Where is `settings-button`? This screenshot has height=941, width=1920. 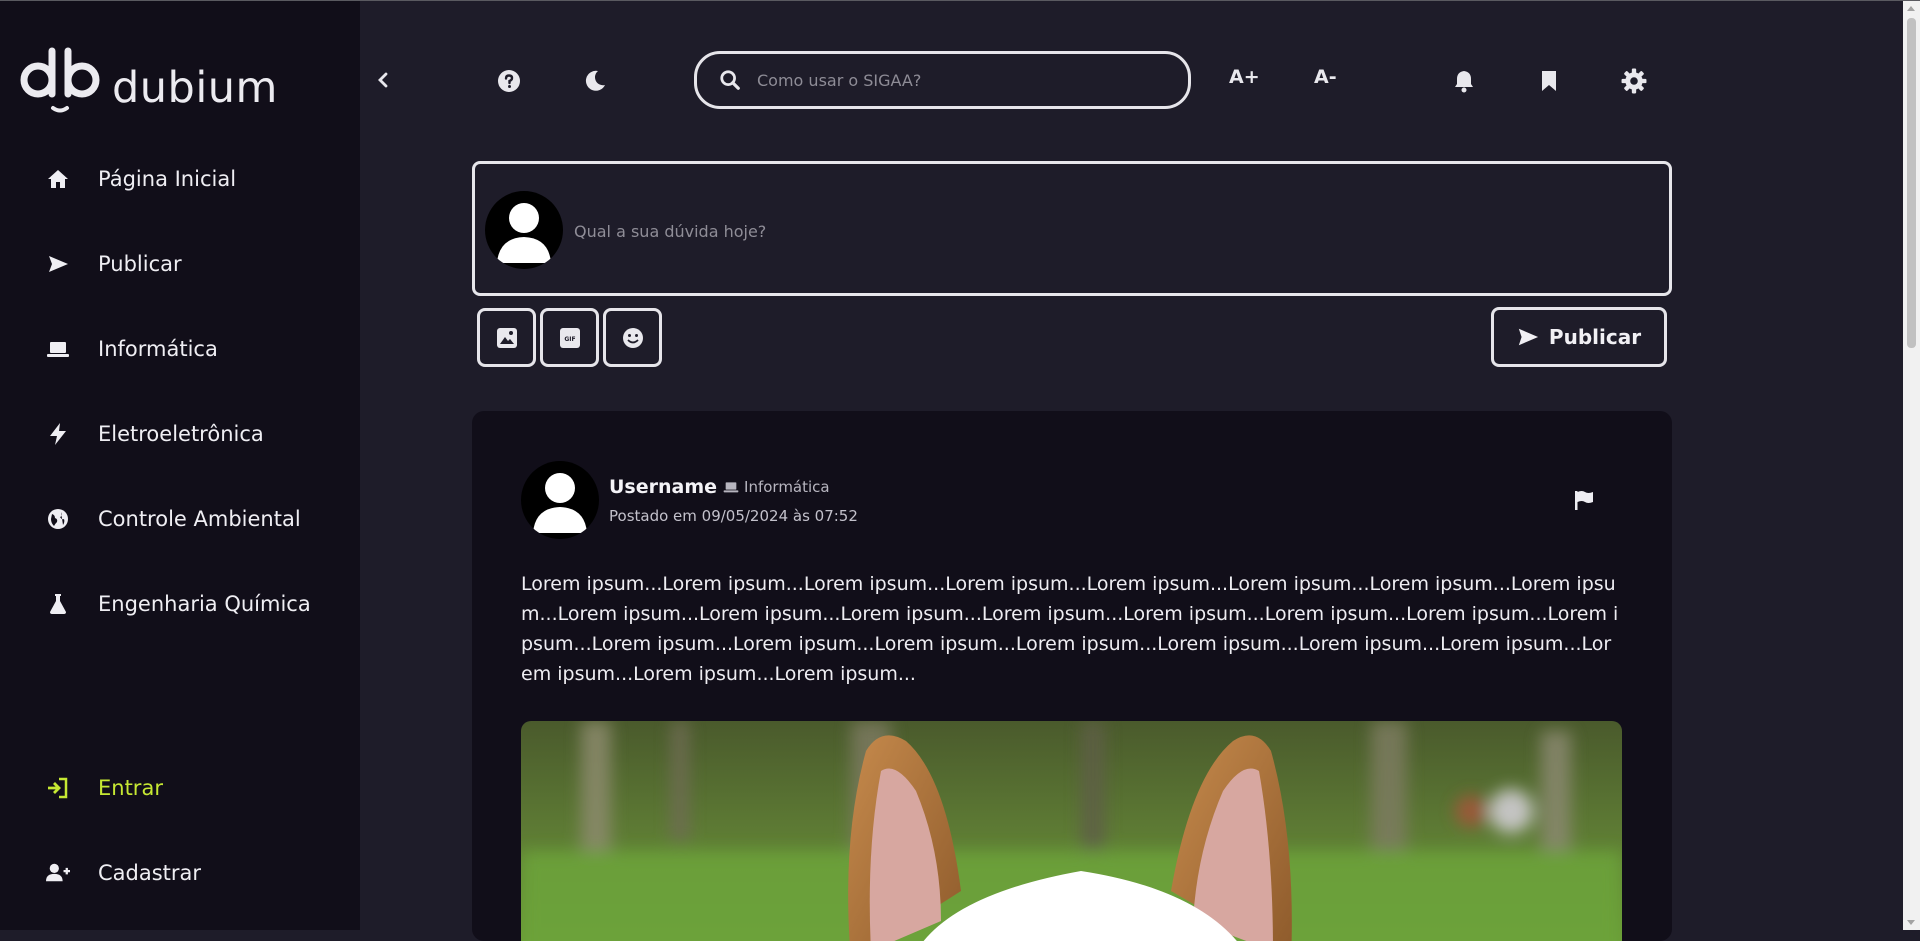
settings-button is located at coordinates (1634, 81).